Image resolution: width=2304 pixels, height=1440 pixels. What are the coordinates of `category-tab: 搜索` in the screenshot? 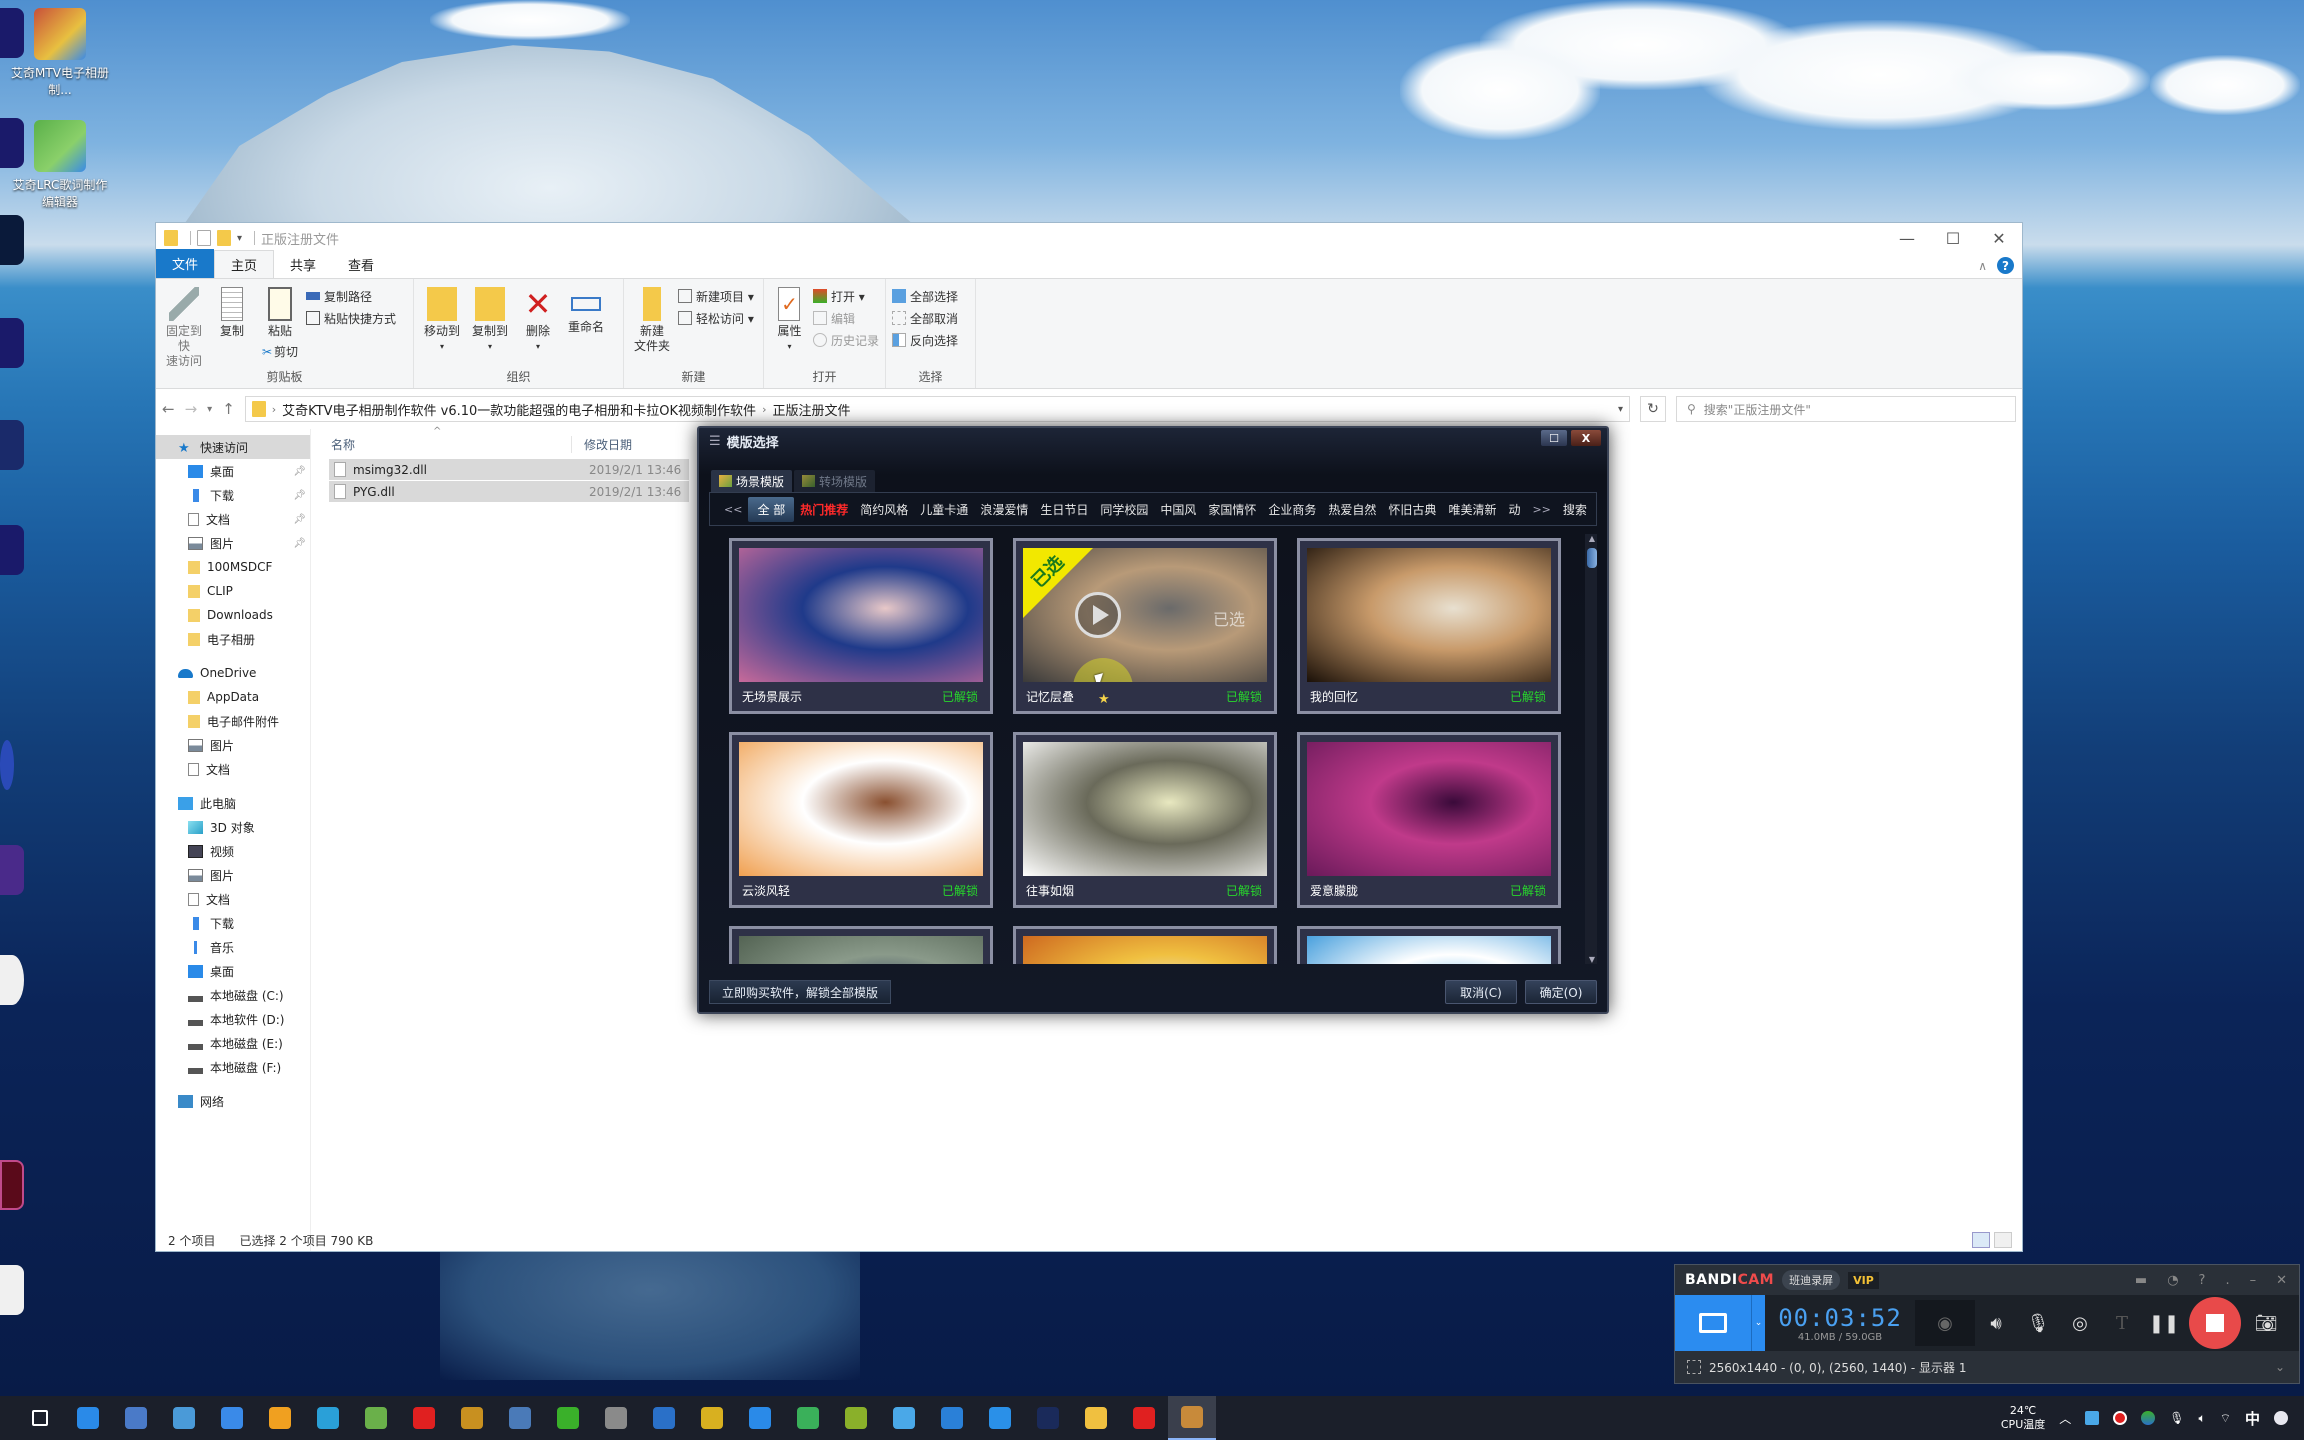 It's located at (1575, 509).